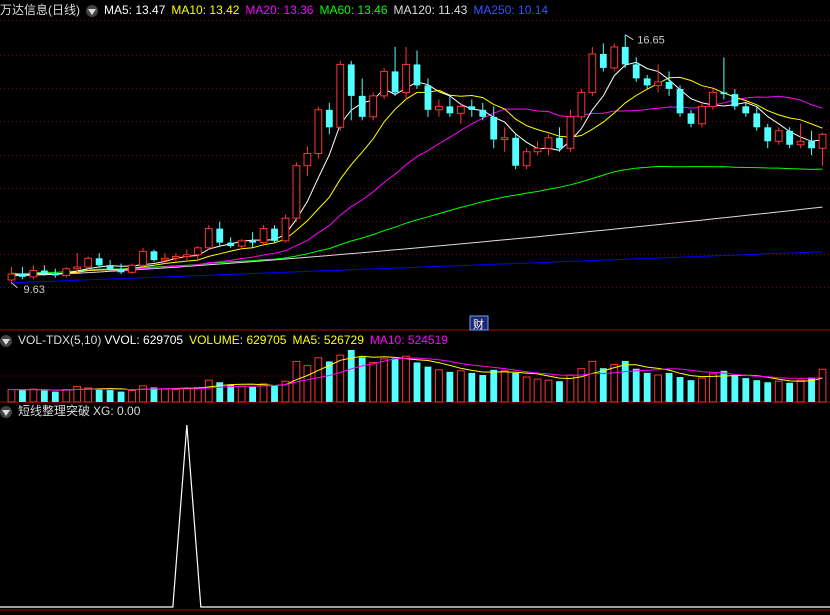 The width and height of the screenshot is (830, 615). I want to click on vol-ma5-value: MA5: 526729, so click(328, 340).